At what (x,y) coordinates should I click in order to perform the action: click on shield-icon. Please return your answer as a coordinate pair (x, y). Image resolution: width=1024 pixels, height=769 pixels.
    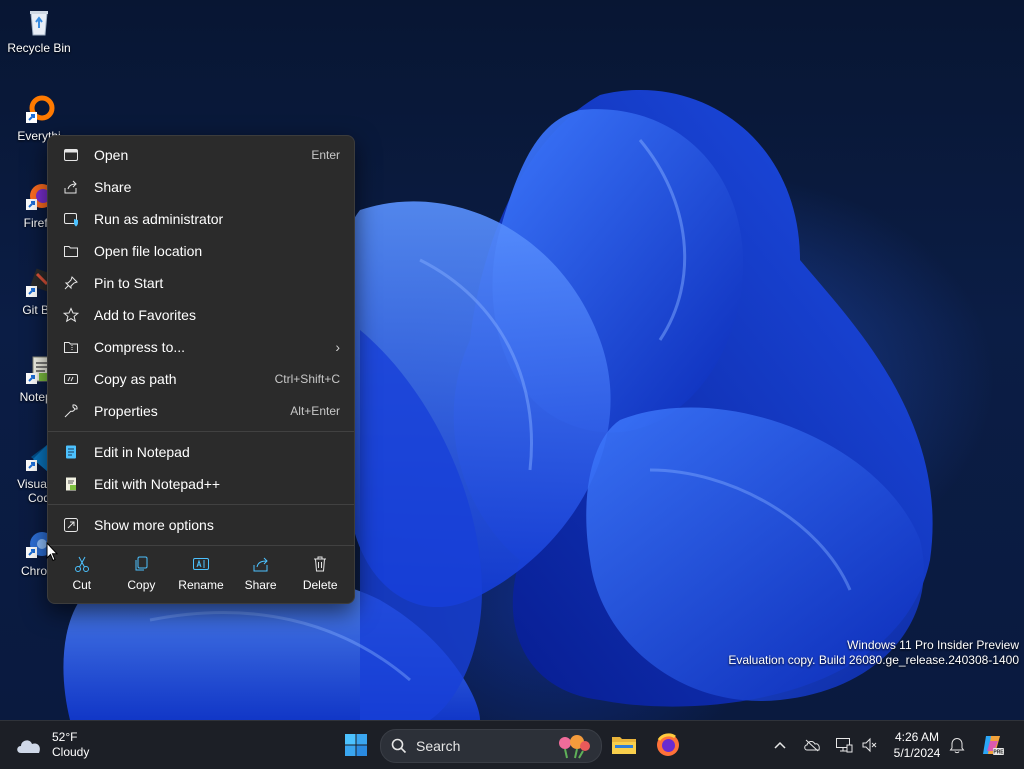
    Looking at the image, I should click on (71, 219).